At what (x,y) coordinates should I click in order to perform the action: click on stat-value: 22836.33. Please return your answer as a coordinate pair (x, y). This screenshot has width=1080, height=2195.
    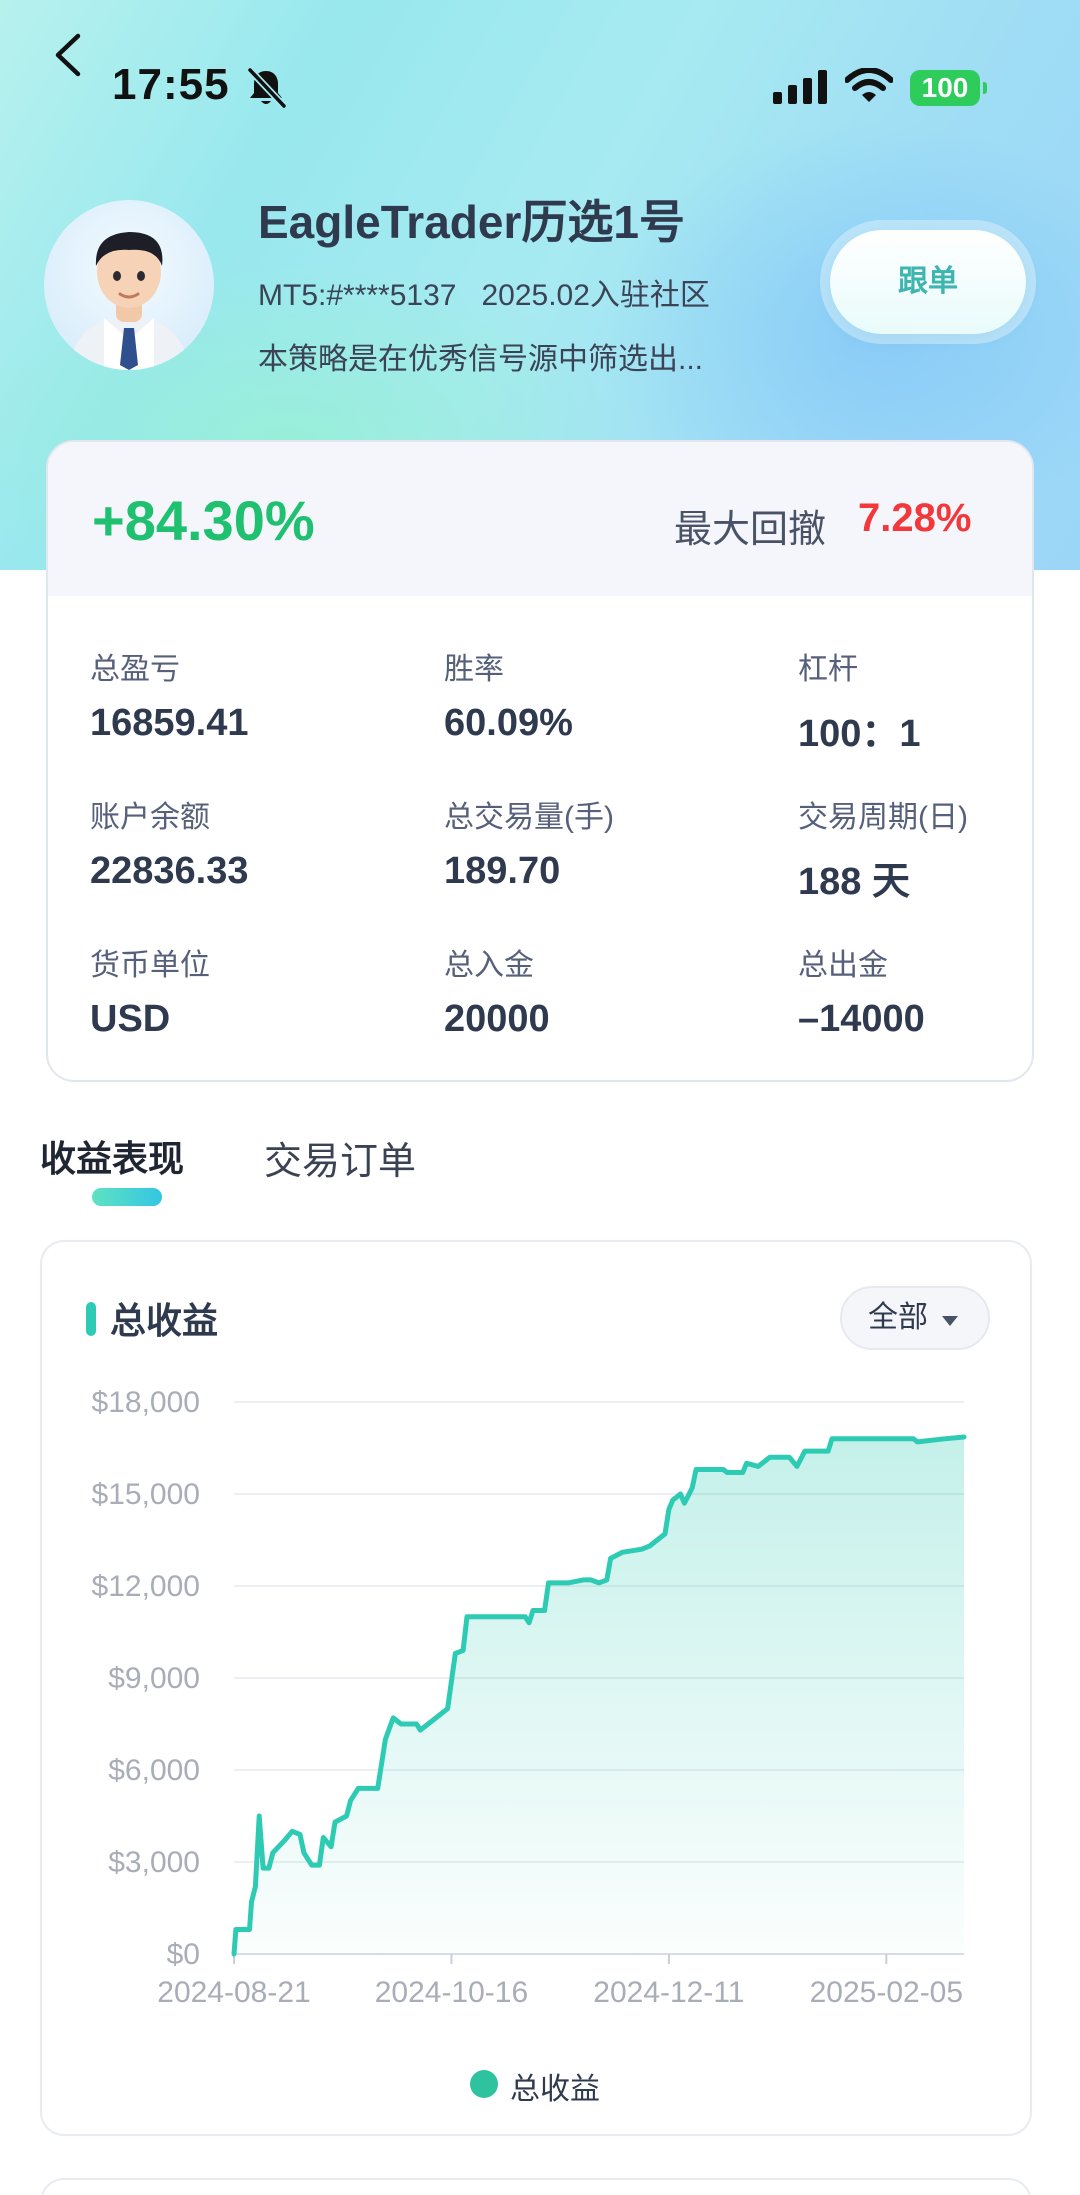
    Looking at the image, I should click on (169, 871).